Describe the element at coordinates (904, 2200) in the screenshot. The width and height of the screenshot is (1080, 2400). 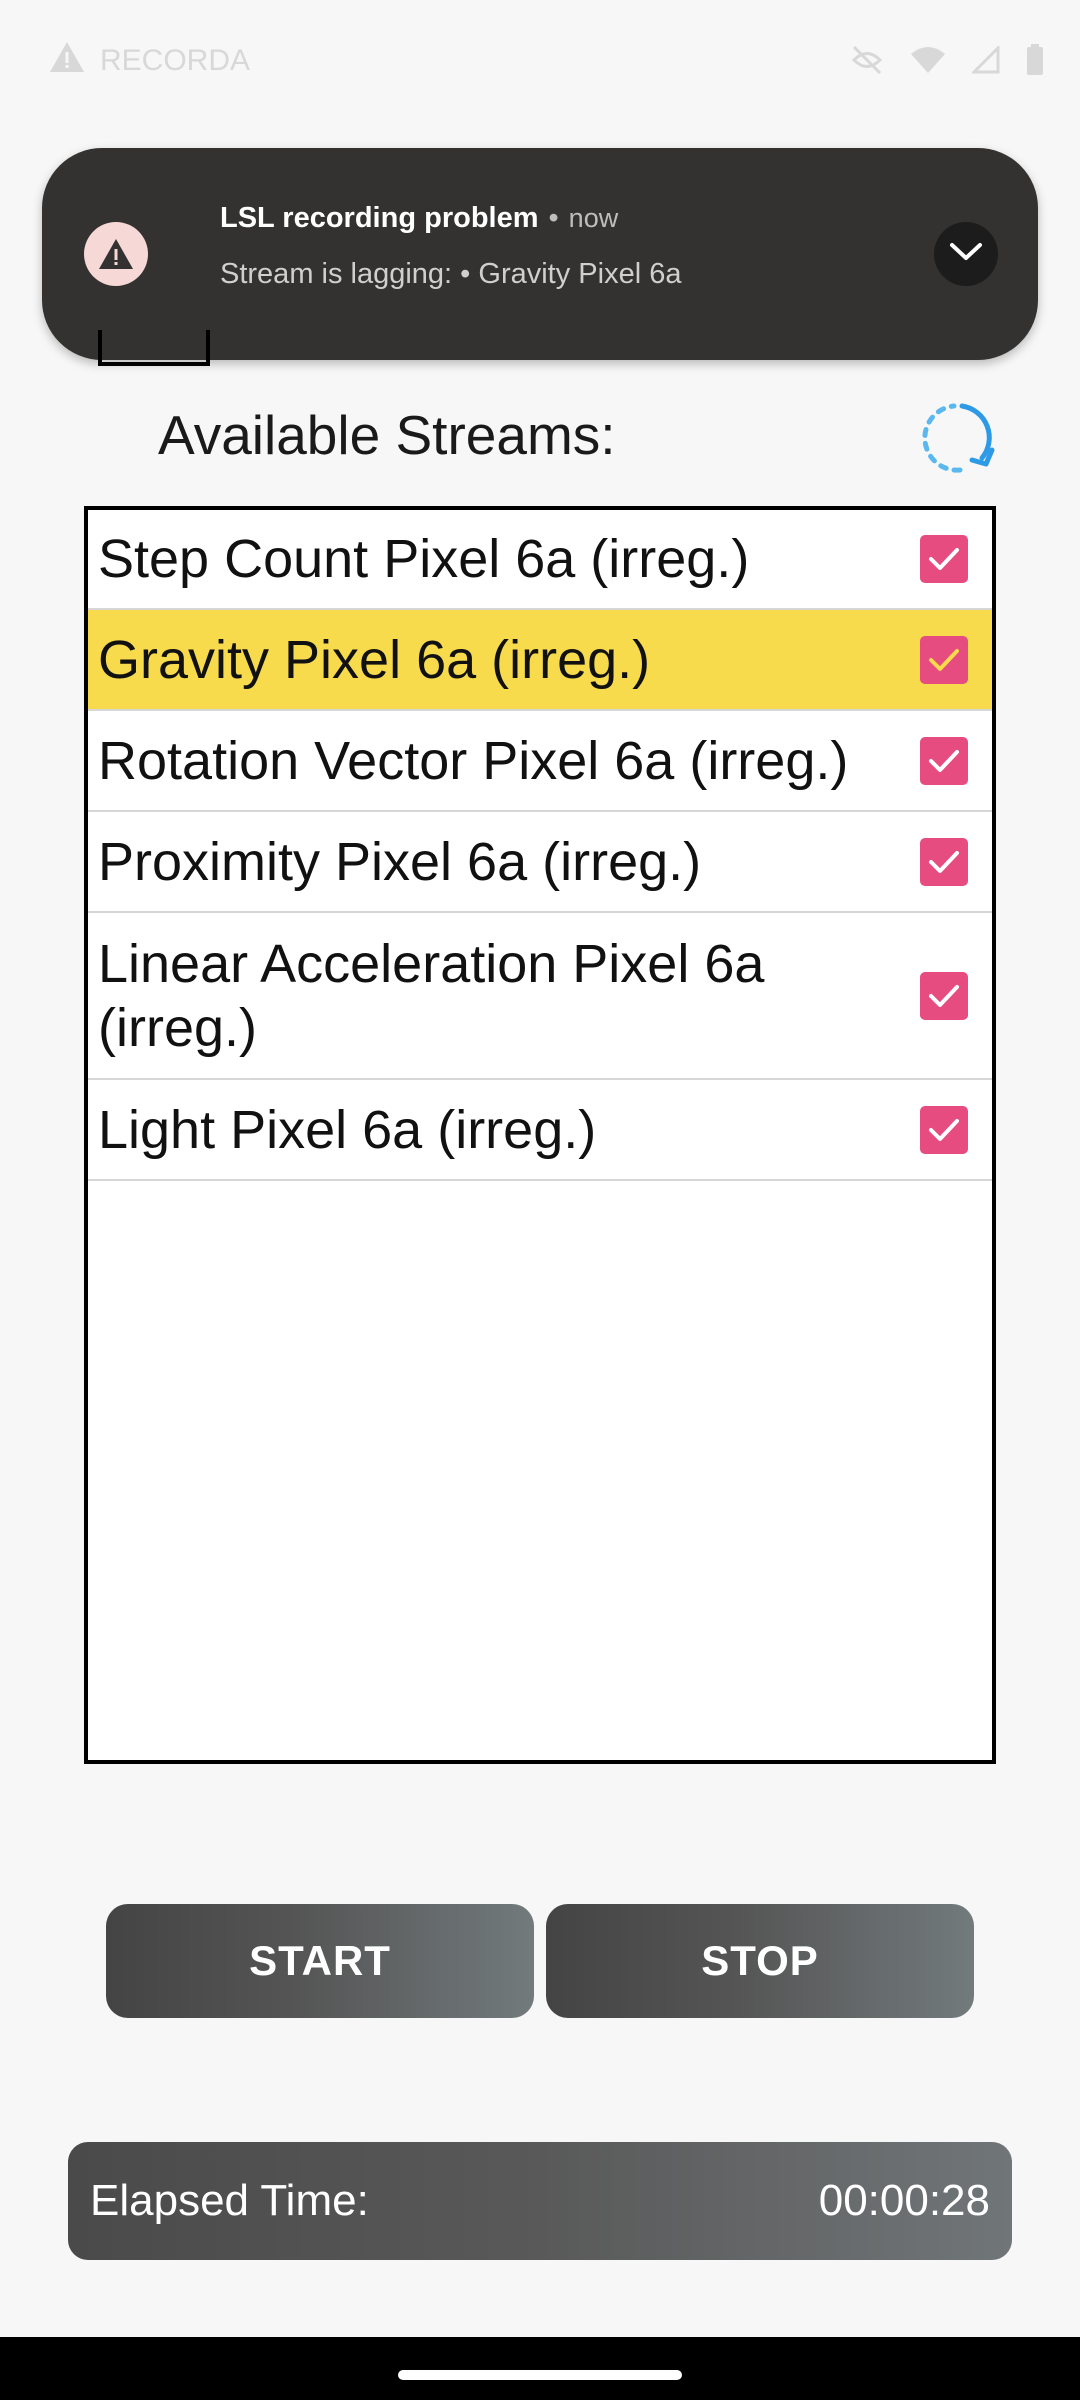
I see `elapsed-time-value: 00:00:28` at that location.